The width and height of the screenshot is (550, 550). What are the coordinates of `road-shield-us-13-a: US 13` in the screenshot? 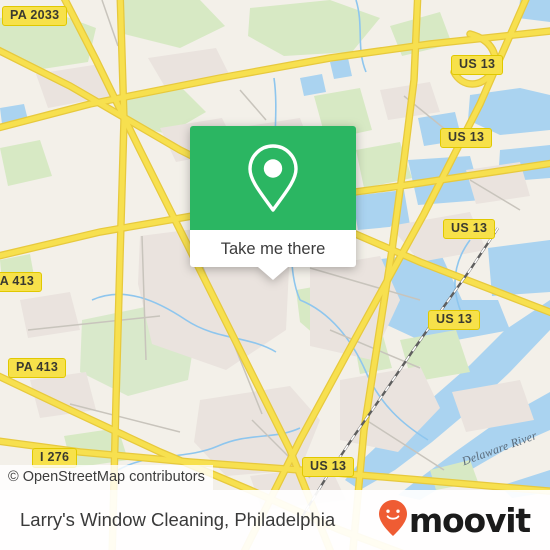 It's located at (477, 65).